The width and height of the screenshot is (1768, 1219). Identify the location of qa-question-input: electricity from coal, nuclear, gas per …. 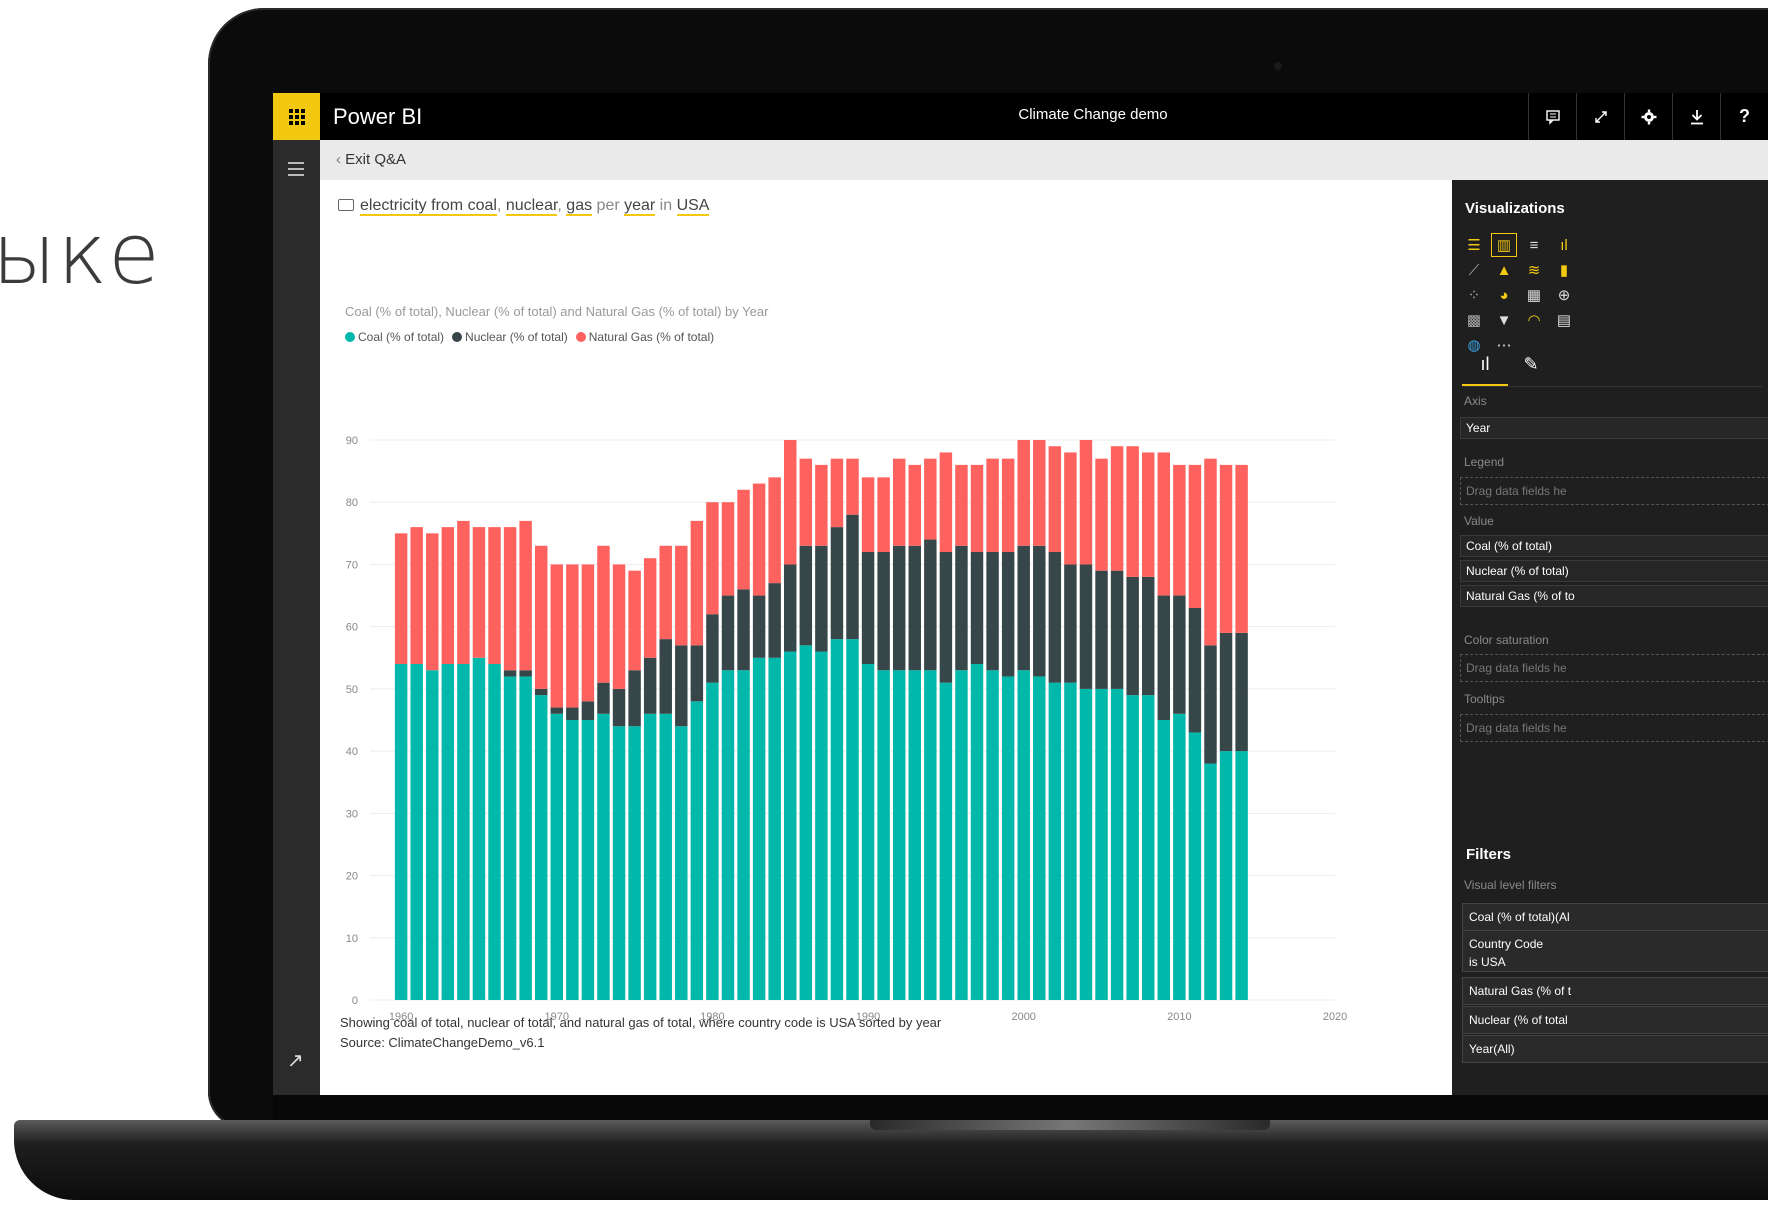
(524, 206).